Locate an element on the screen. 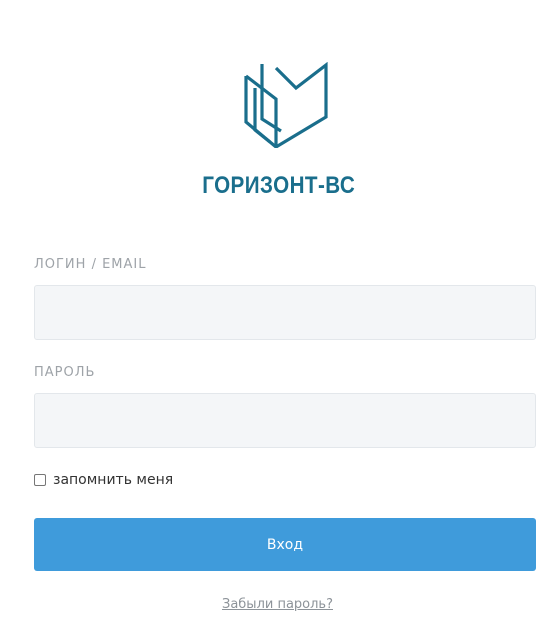  remember-me: запомнить меня is located at coordinates (103, 480).